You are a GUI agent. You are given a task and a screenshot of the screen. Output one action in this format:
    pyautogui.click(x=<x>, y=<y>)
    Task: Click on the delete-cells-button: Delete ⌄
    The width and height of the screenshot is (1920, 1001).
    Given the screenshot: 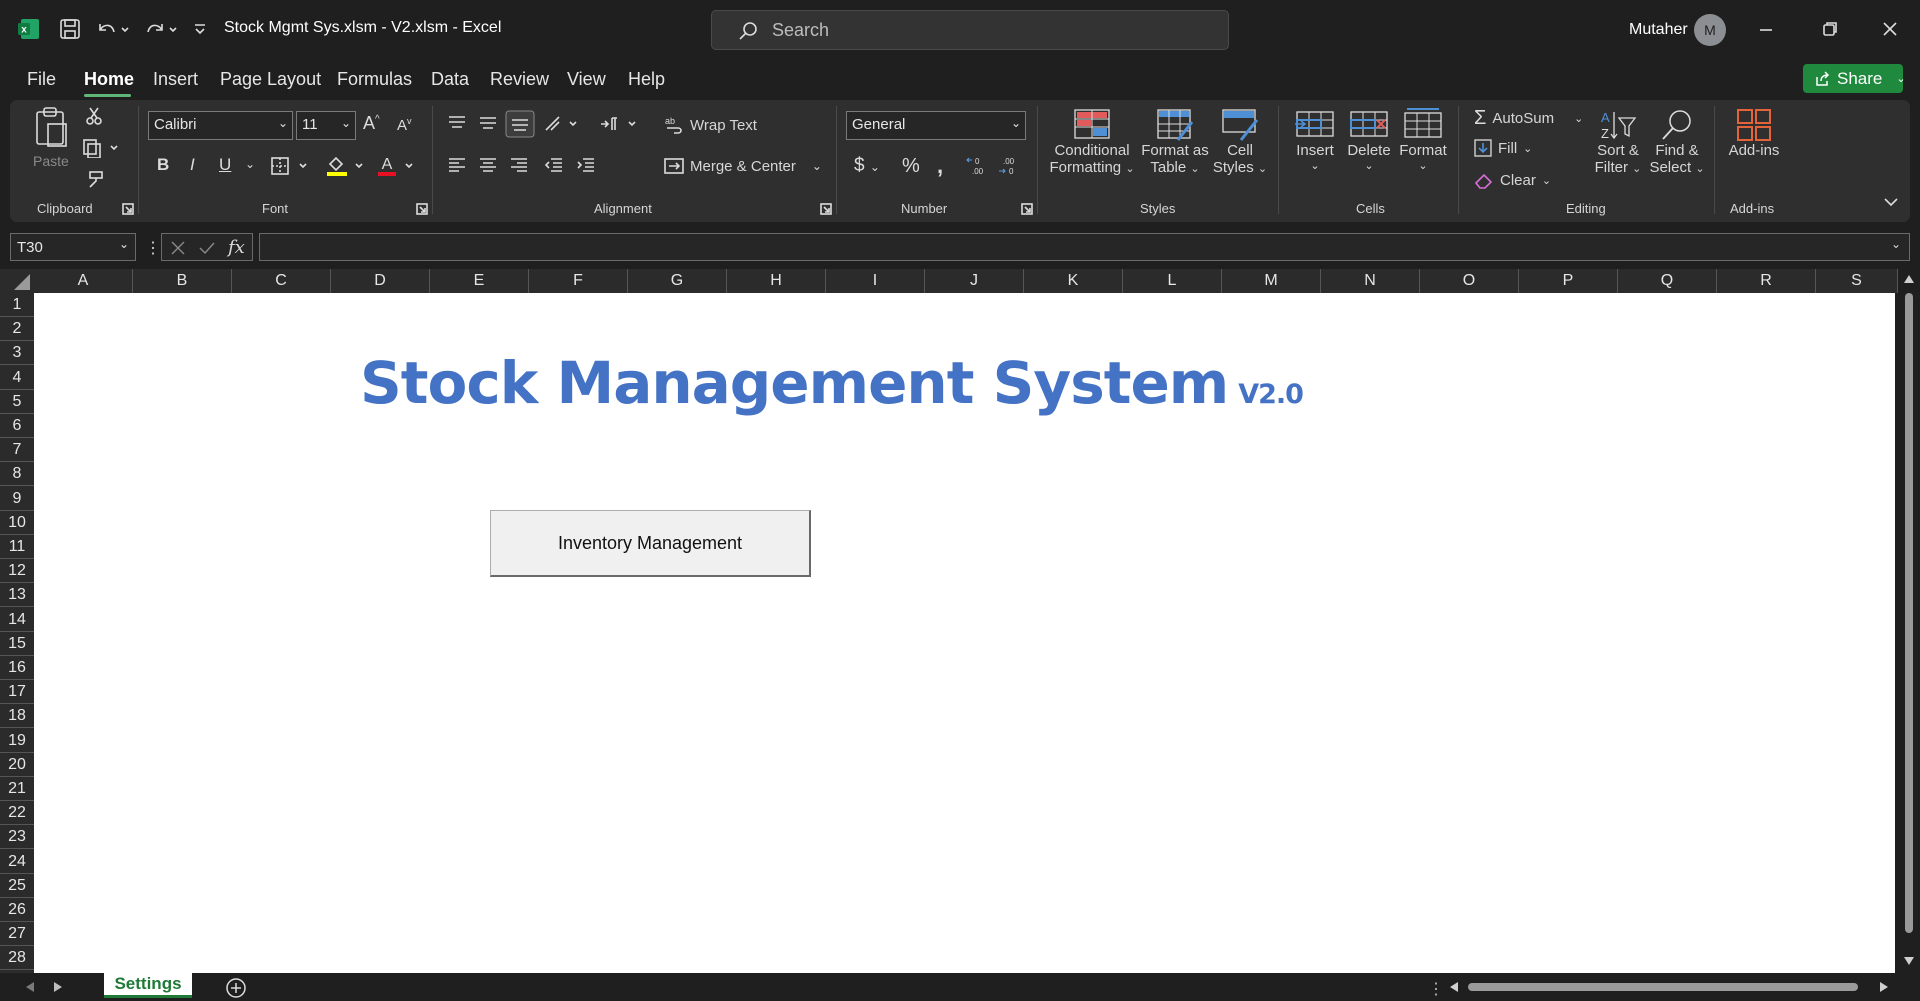 What is the action you would take?
    pyautogui.click(x=1369, y=140)
    